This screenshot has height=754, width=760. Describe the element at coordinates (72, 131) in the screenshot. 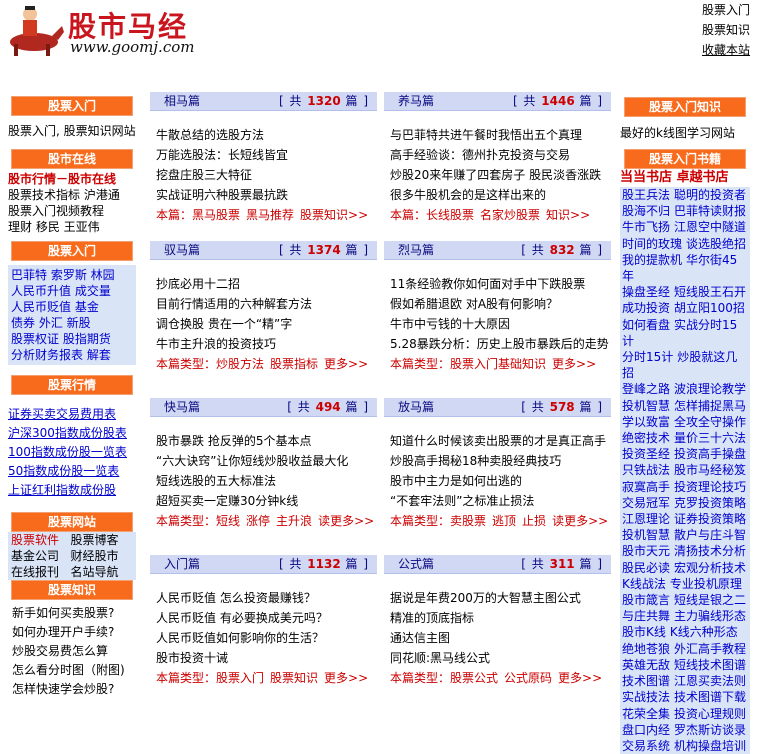

I see `left-section-text-1: 股票入门, 股票知识网站` at that location.